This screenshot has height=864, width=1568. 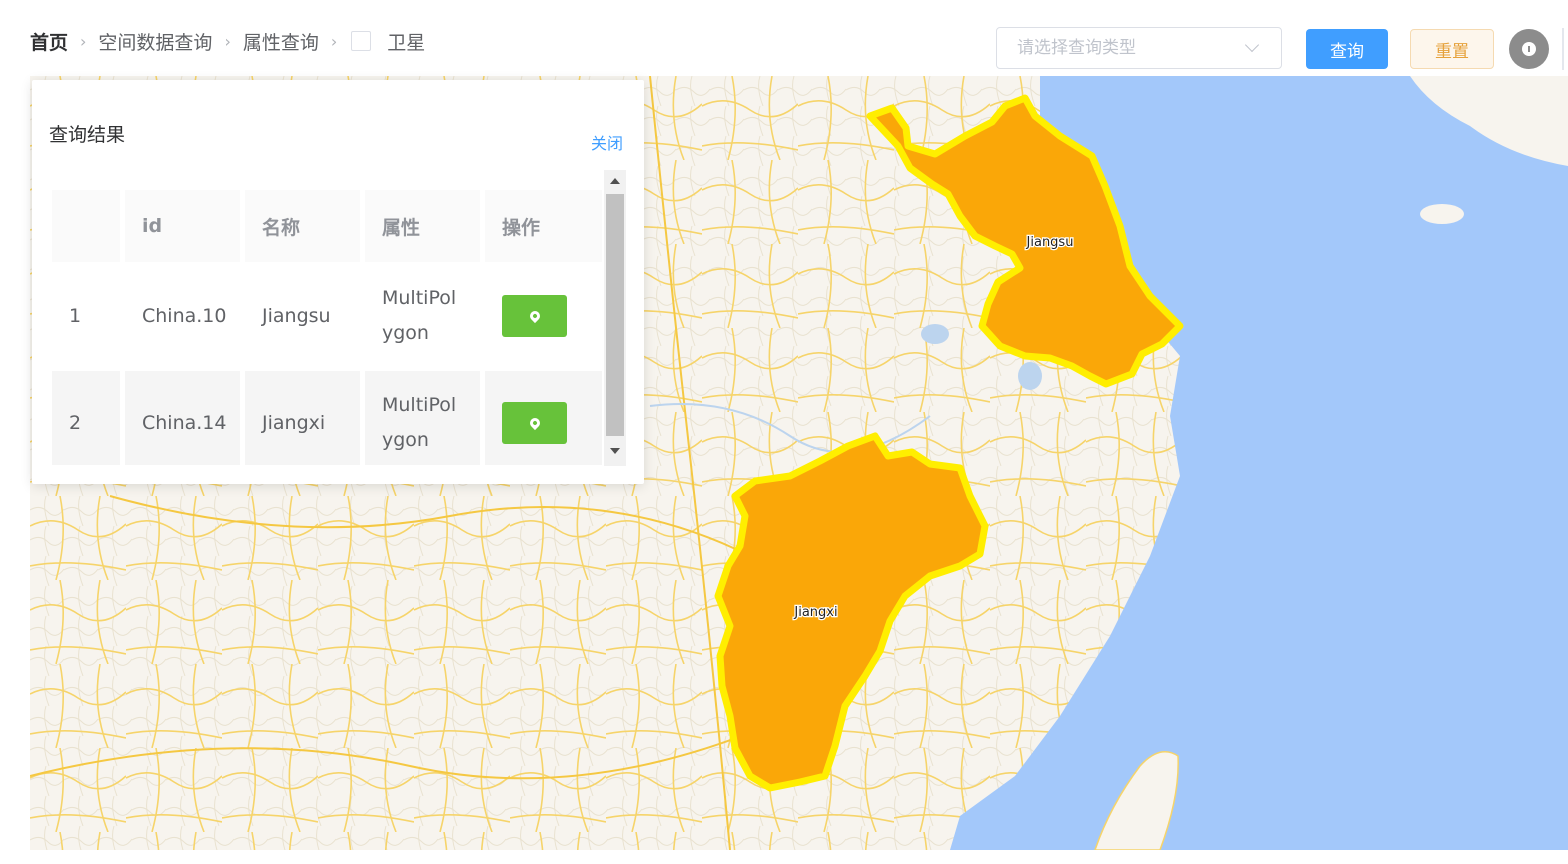 I want to click on cell-index: 2, so click(x=88, y=418).